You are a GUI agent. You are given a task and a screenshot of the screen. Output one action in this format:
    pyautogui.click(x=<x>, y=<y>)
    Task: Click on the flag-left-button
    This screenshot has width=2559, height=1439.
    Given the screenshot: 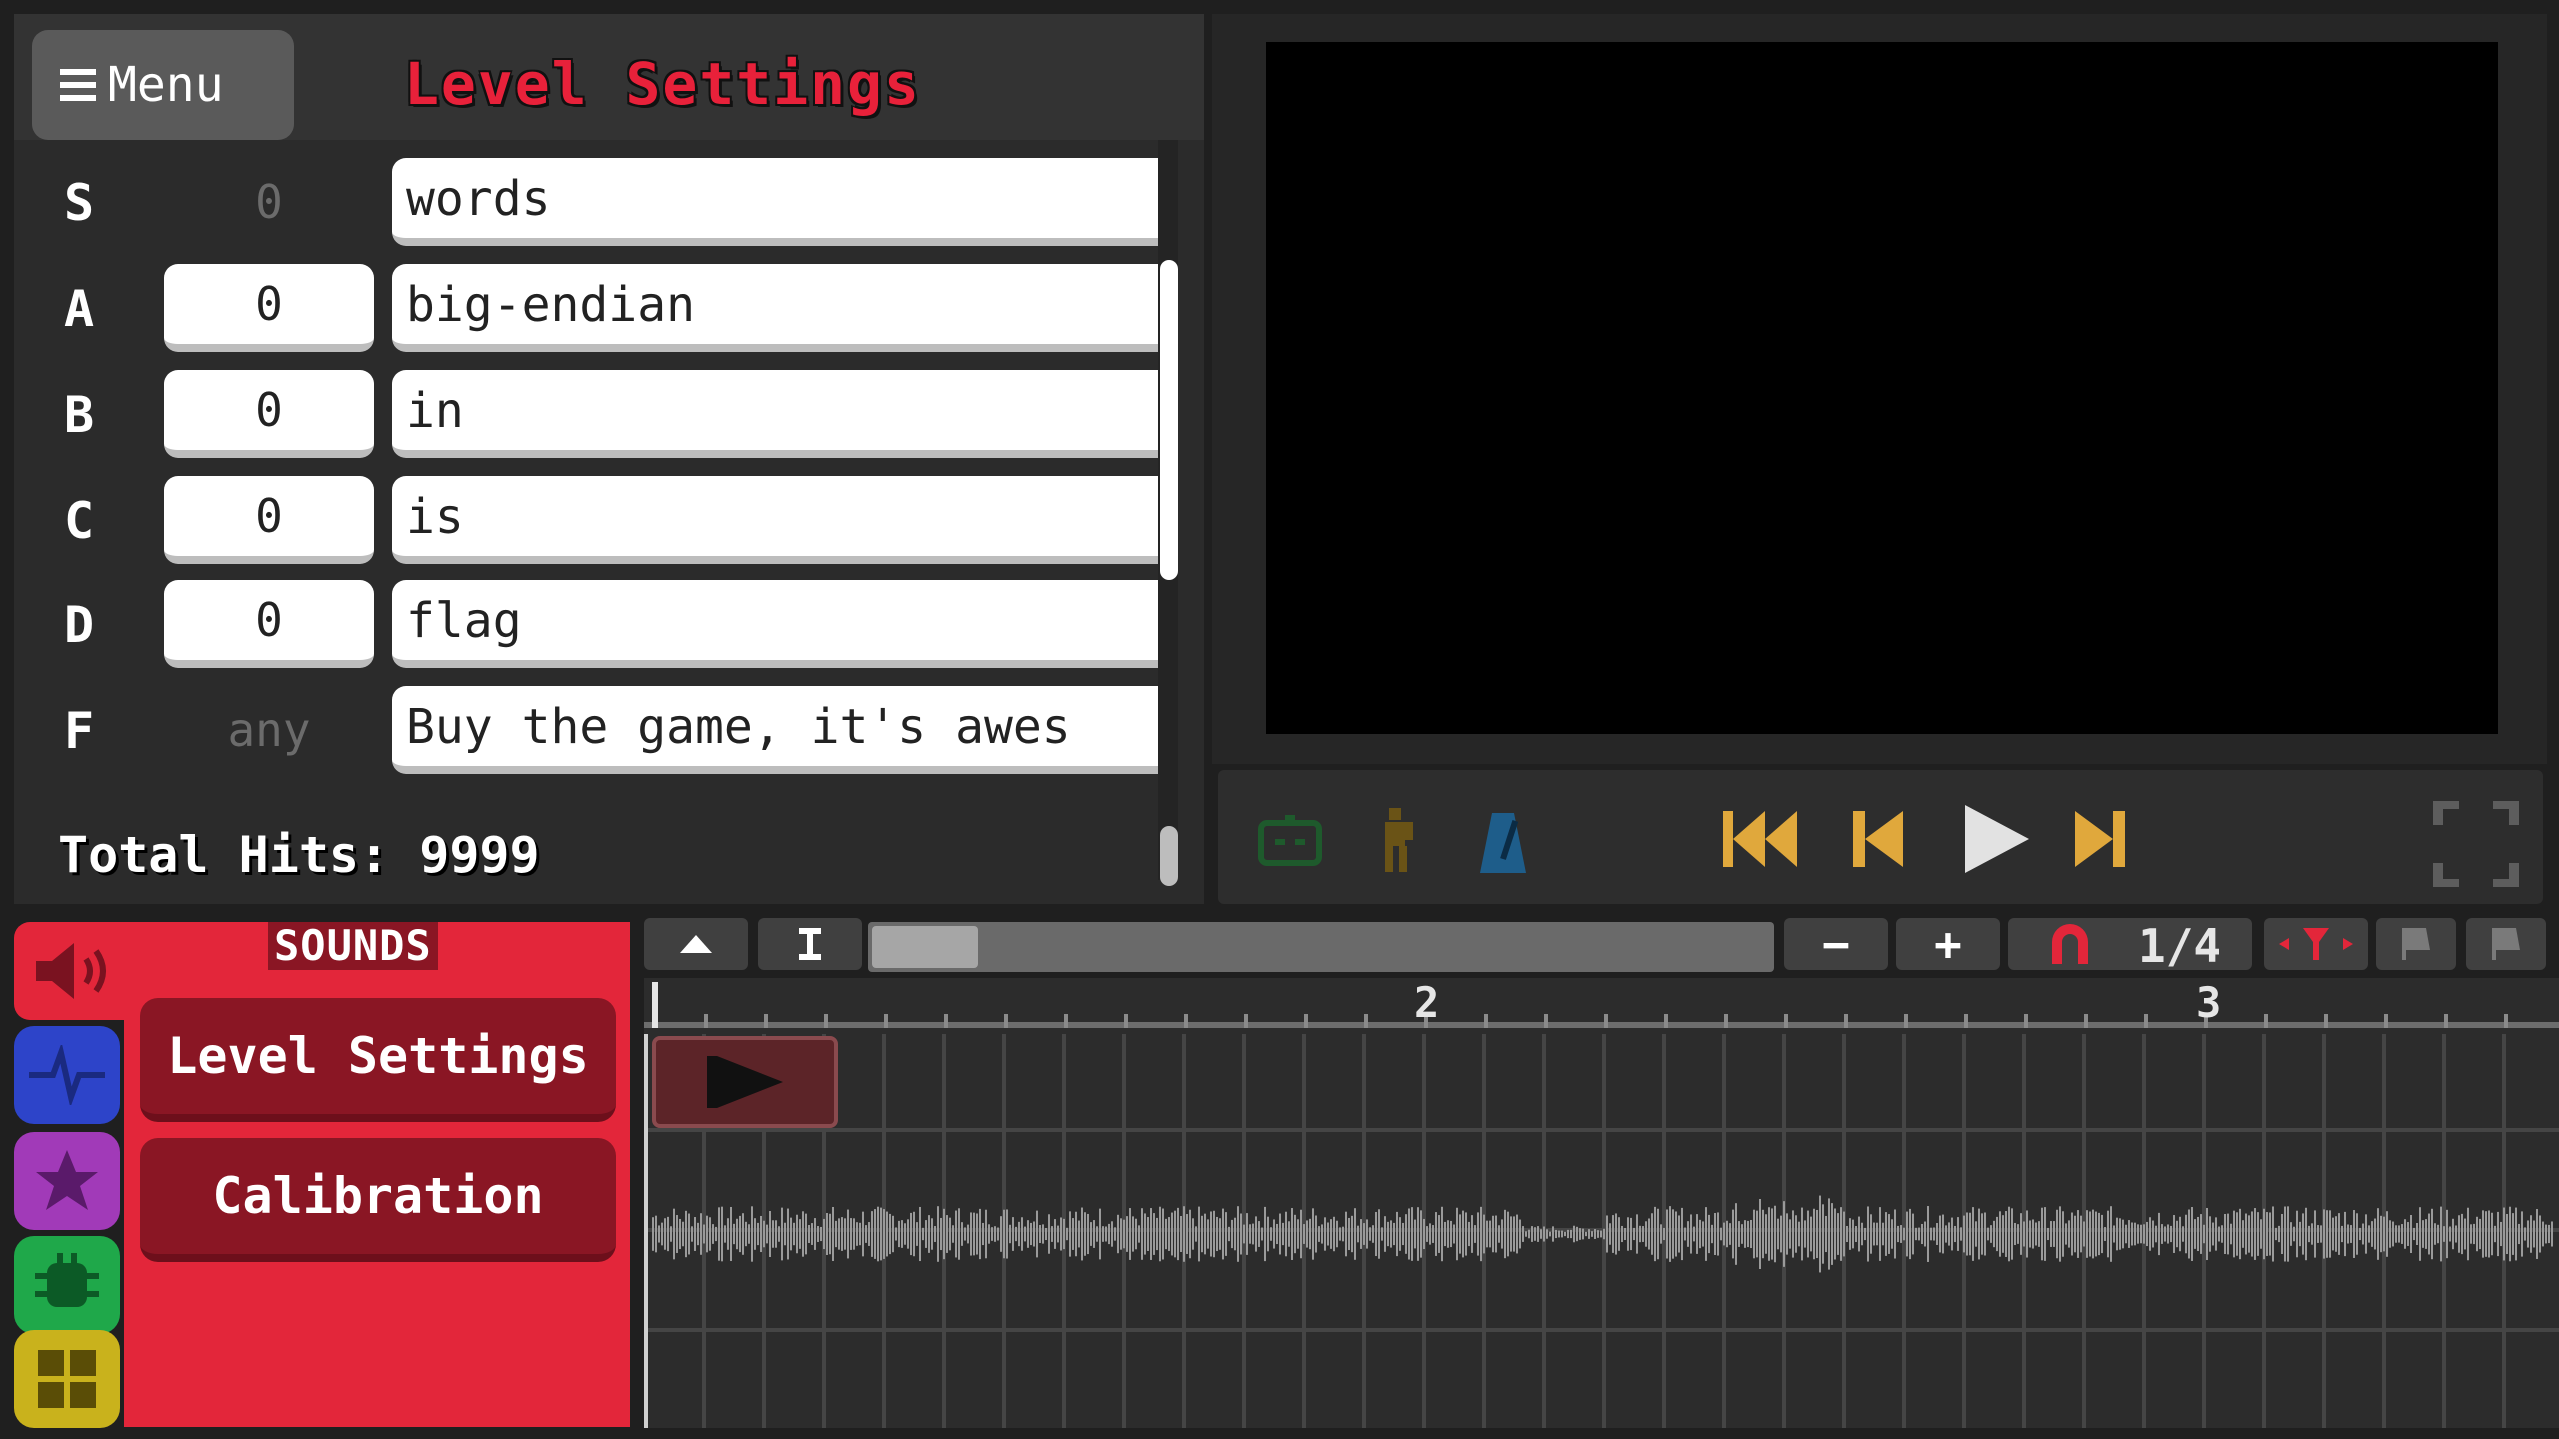 What is the action you would take?
    pyautogui.click(x=2416, y=944)
    